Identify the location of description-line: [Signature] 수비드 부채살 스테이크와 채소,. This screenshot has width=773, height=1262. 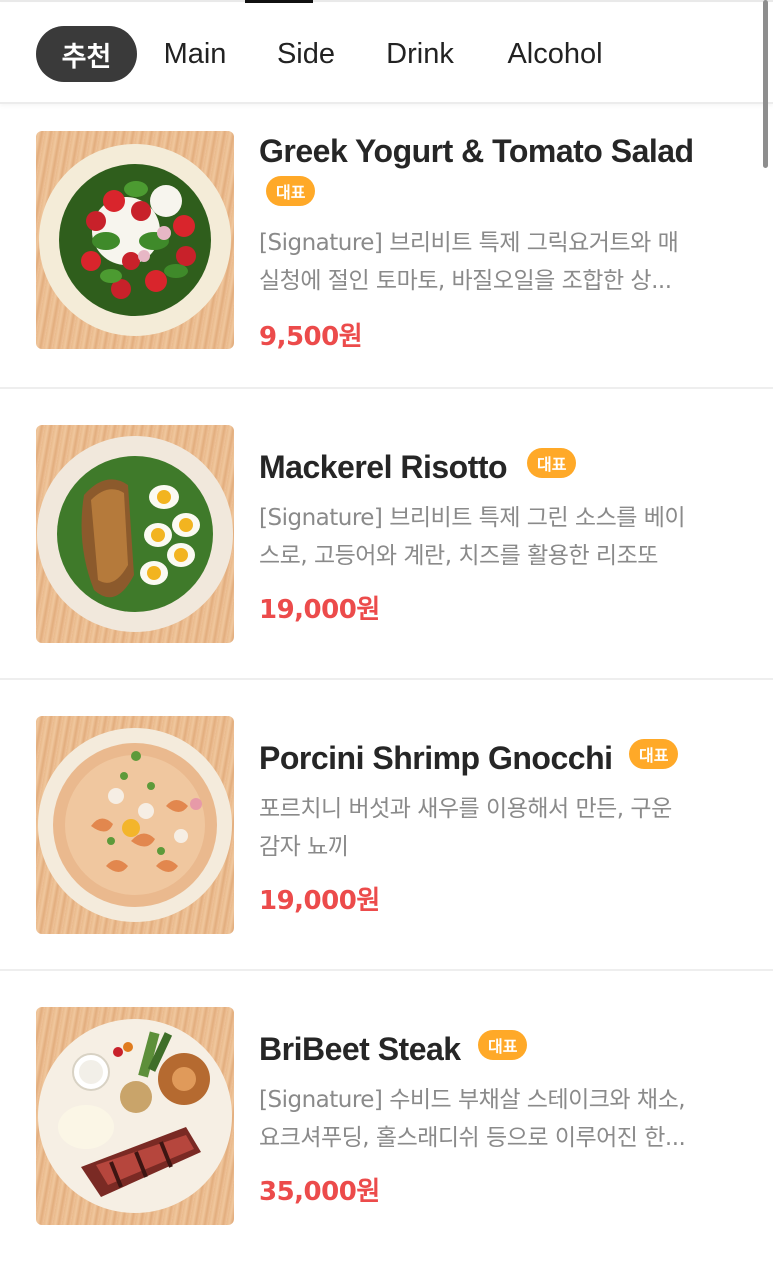
(472, 1100).